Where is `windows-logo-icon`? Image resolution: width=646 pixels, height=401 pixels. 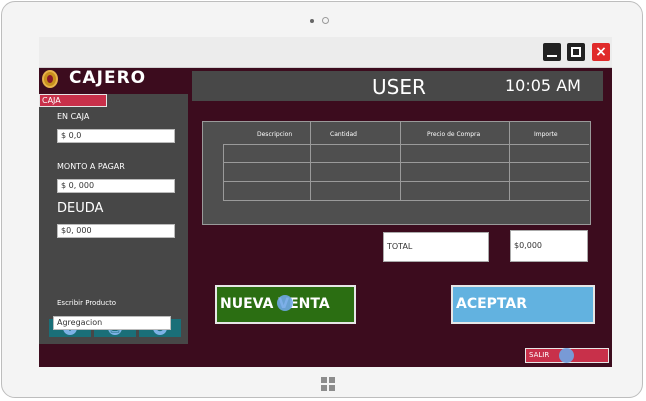
windows-logo-icon is located at coordinates (328, 384).